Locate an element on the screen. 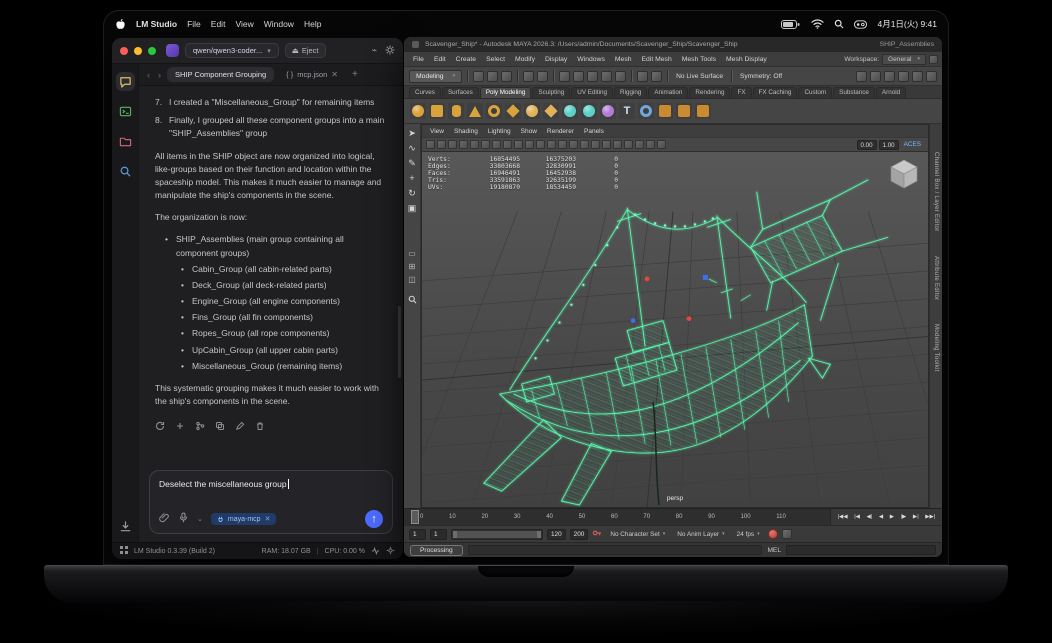 The width and height of the screenshot is (1052, 643). safe-action-icon is located at coordinates (562, 144).